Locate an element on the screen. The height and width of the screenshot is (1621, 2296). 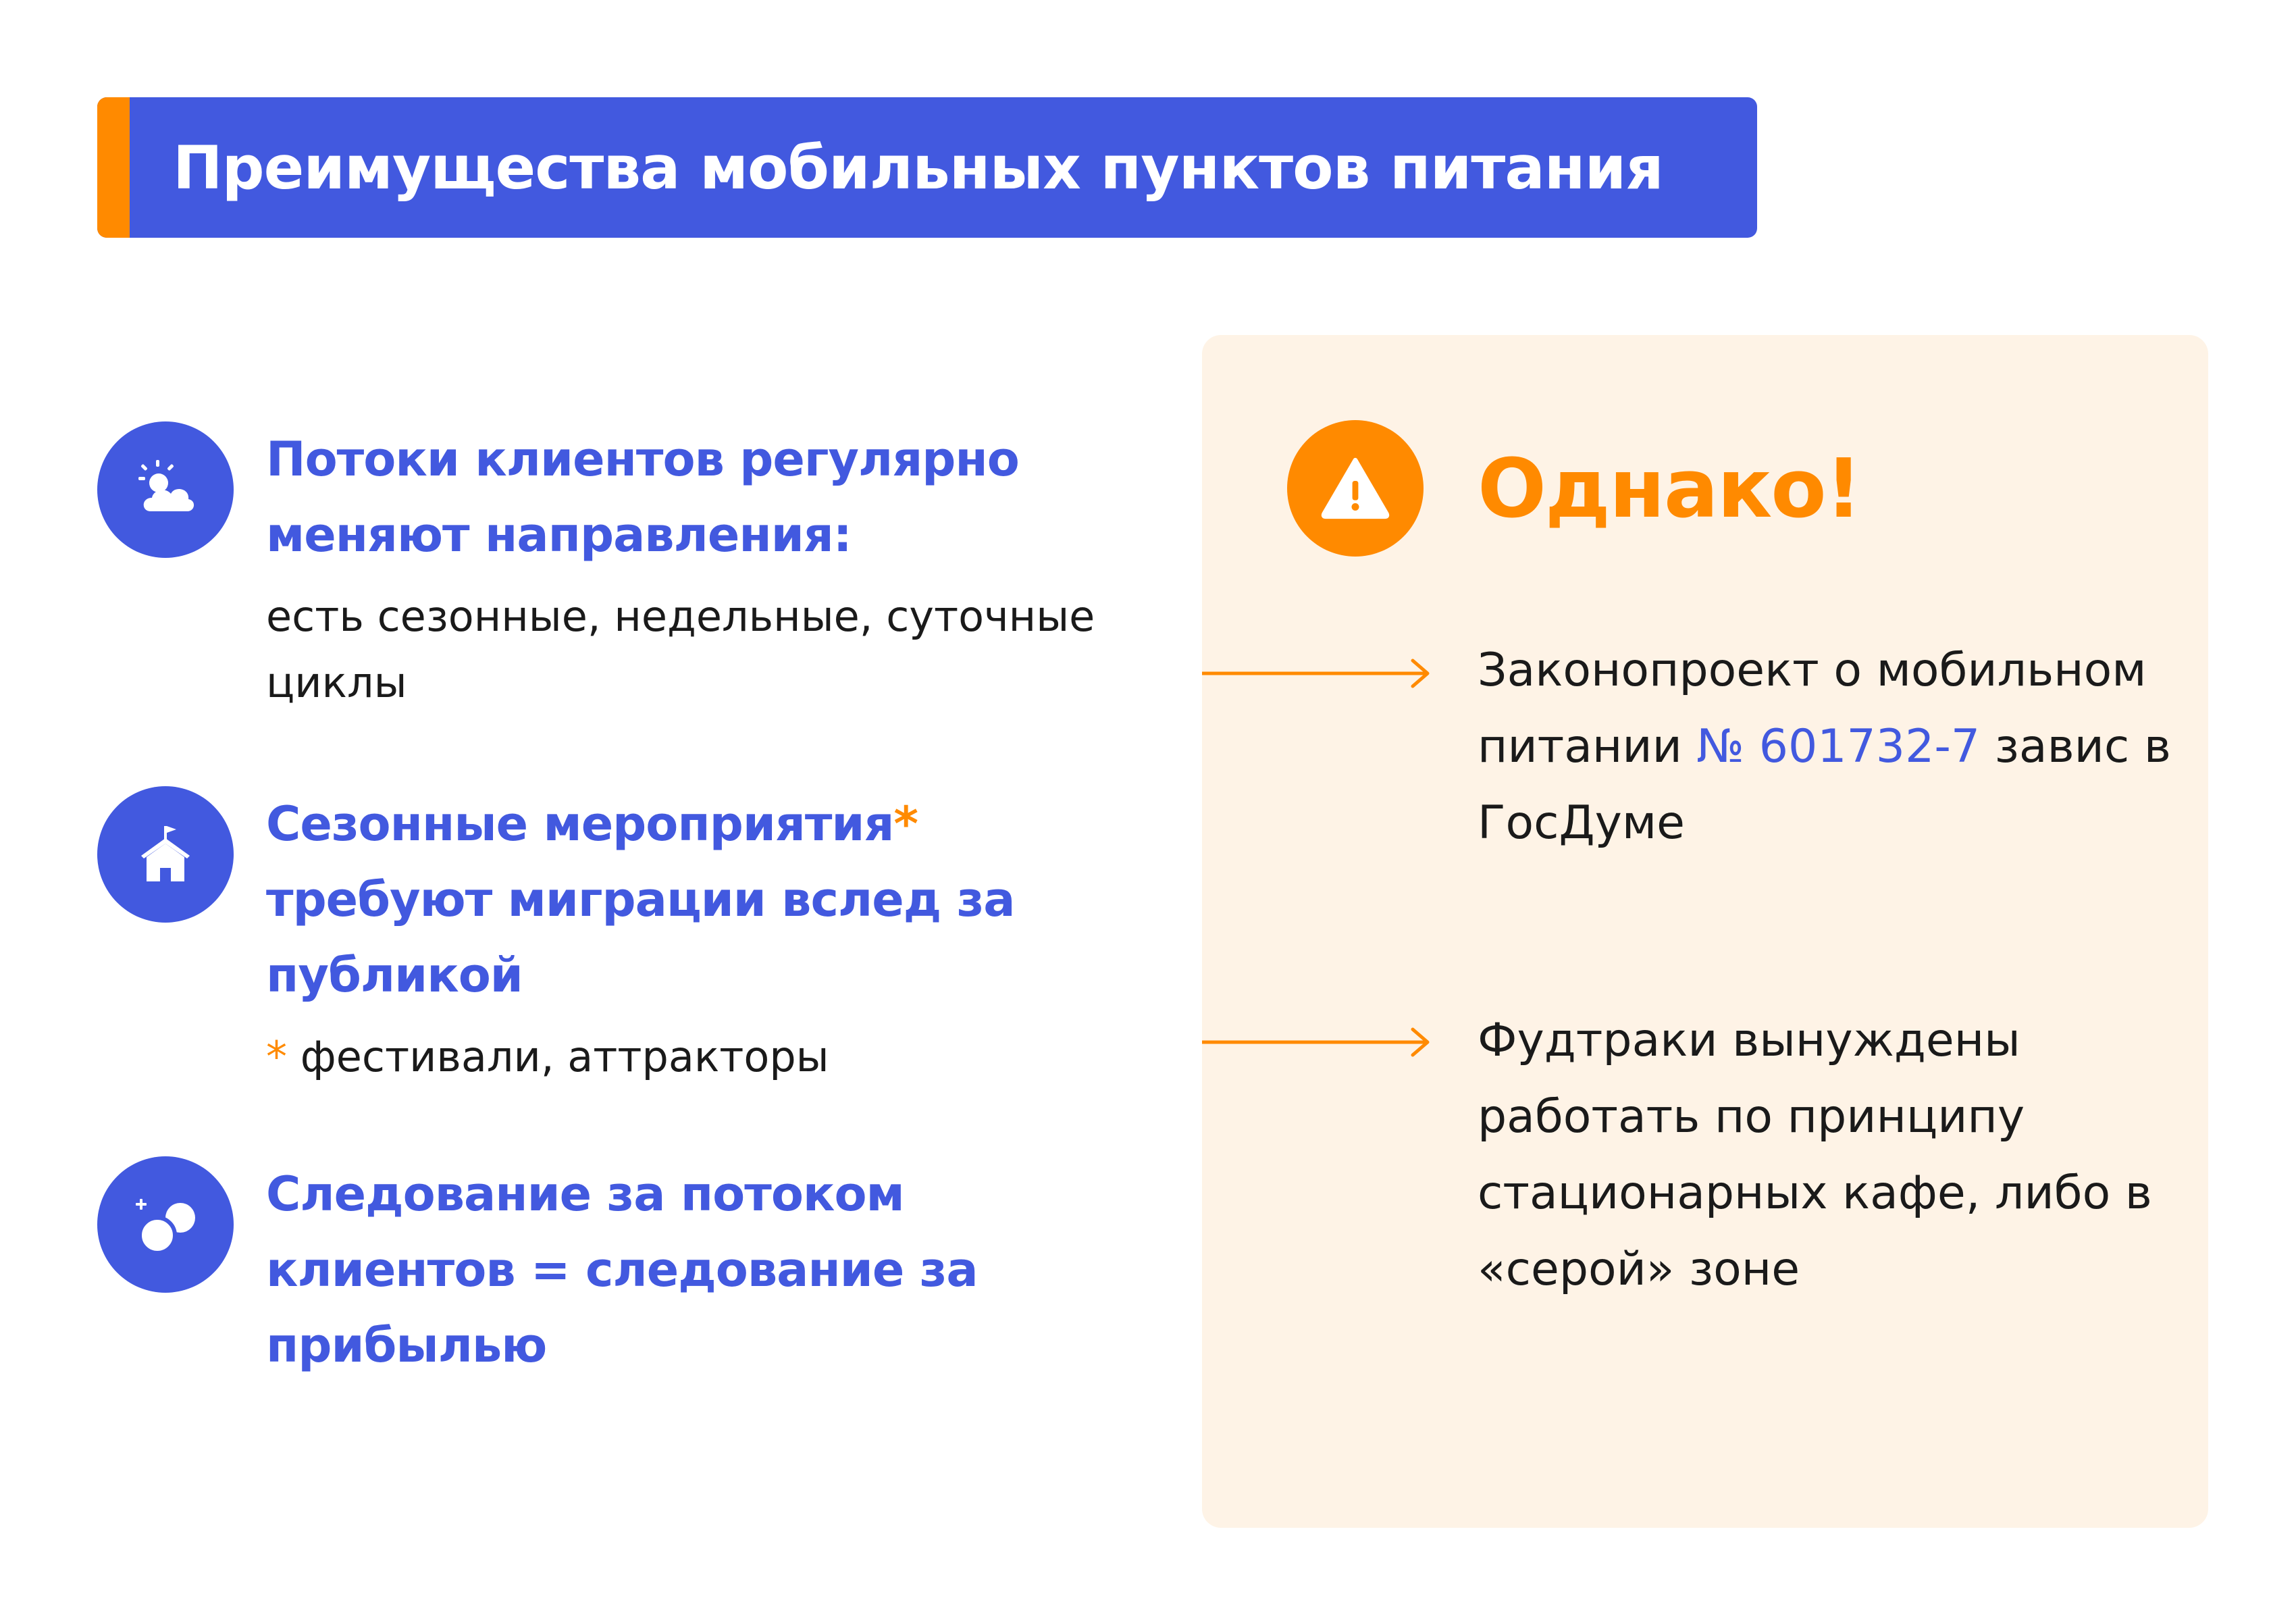
warning-title: Однако! is located at coordinates (1670, 489).